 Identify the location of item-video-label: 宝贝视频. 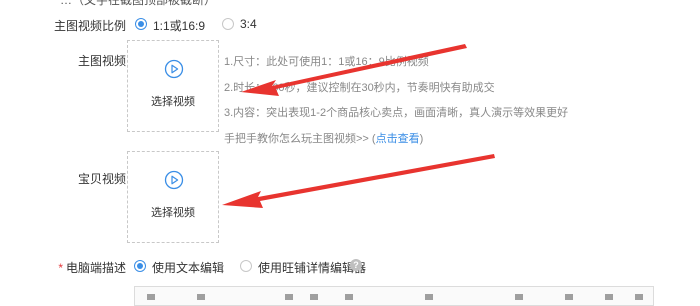
(101, 179).